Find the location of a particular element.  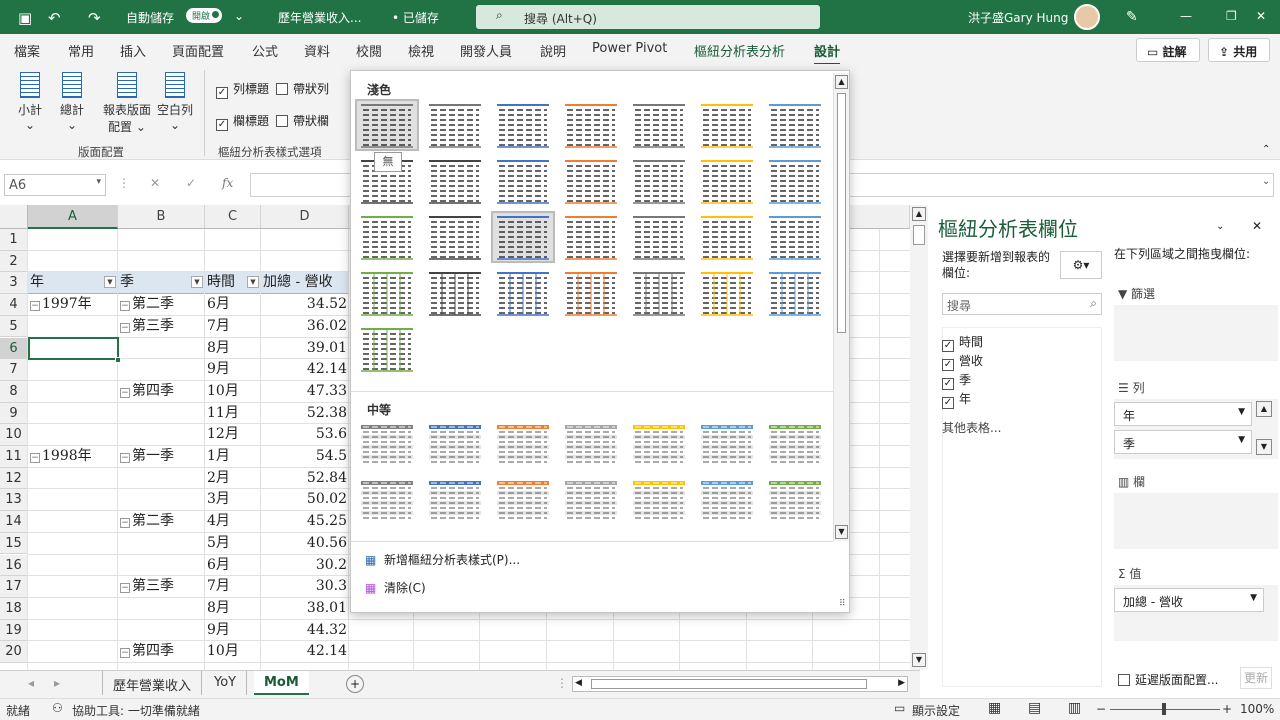

close-pane-icon: ✕ is located at coordinates (1257, 226).